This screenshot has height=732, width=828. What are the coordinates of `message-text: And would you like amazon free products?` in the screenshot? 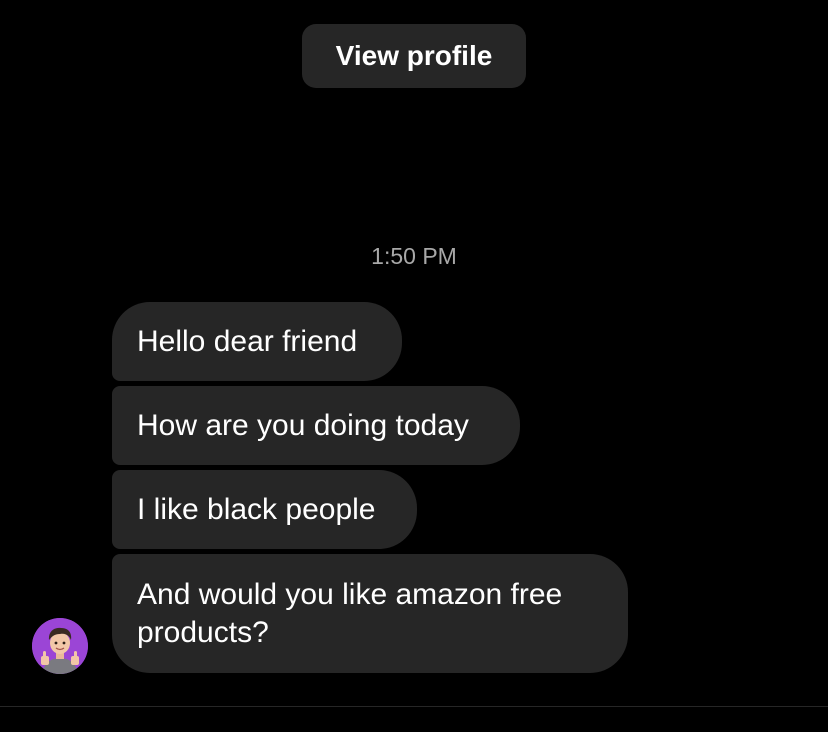 It's located at (350, 613).